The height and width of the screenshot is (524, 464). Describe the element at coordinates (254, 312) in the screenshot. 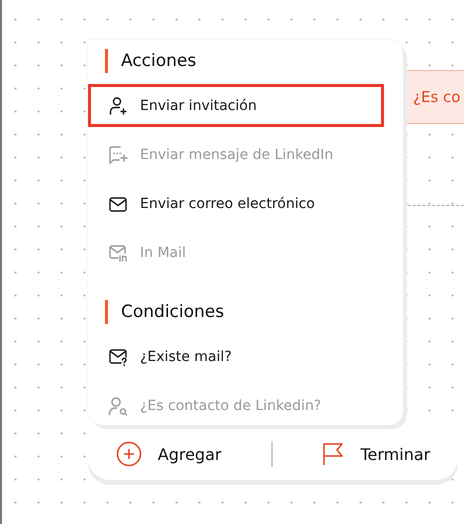

I see `section-heading: Condiciones` at that location.